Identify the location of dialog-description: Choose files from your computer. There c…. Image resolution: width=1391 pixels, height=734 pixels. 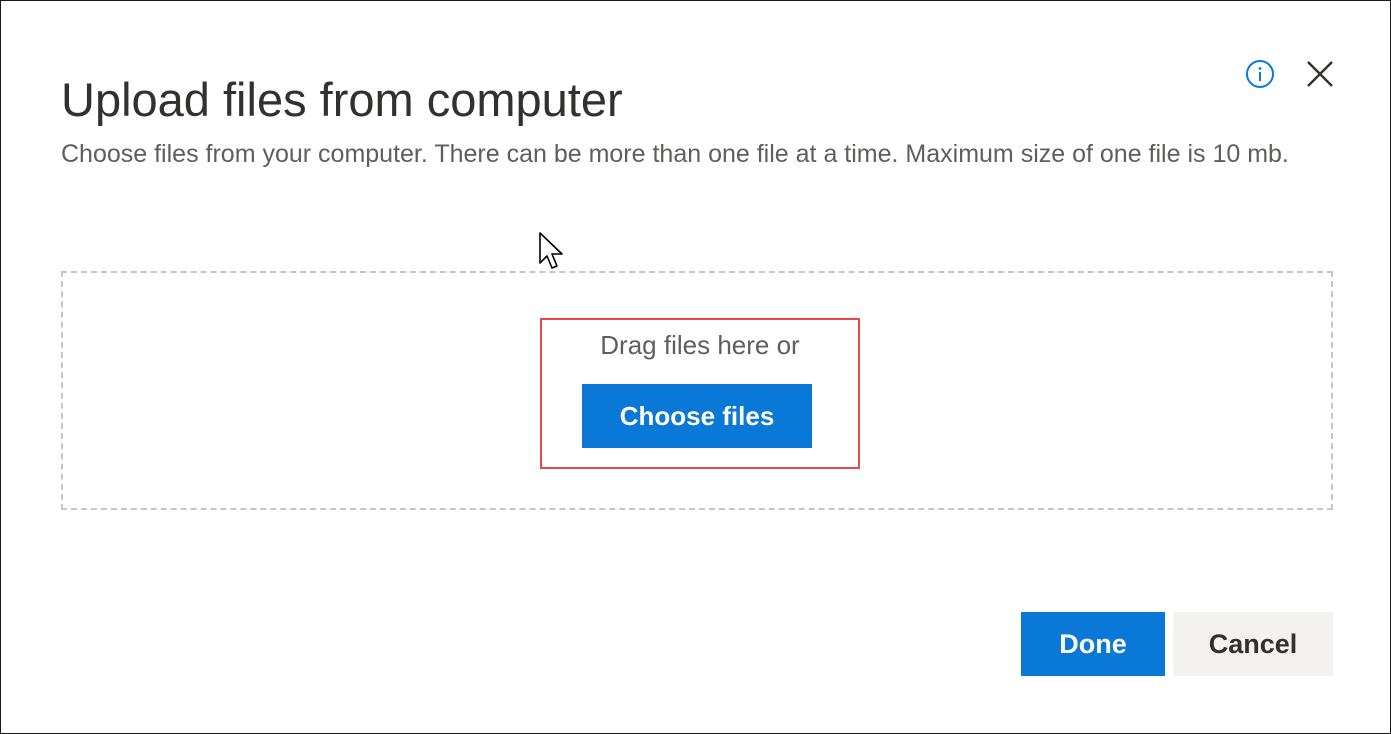
(675, 154).